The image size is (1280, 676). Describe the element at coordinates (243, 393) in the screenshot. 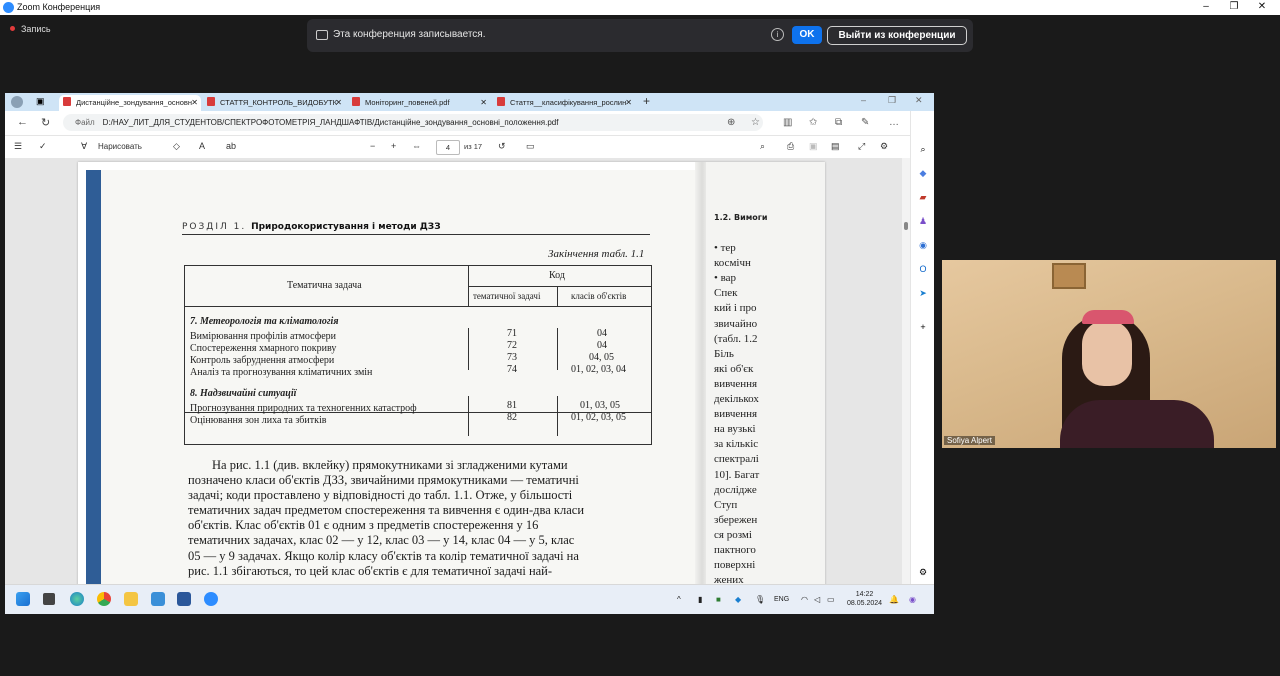

I see `section-8-label: 8. Надзвичайні ситуації` at that location.